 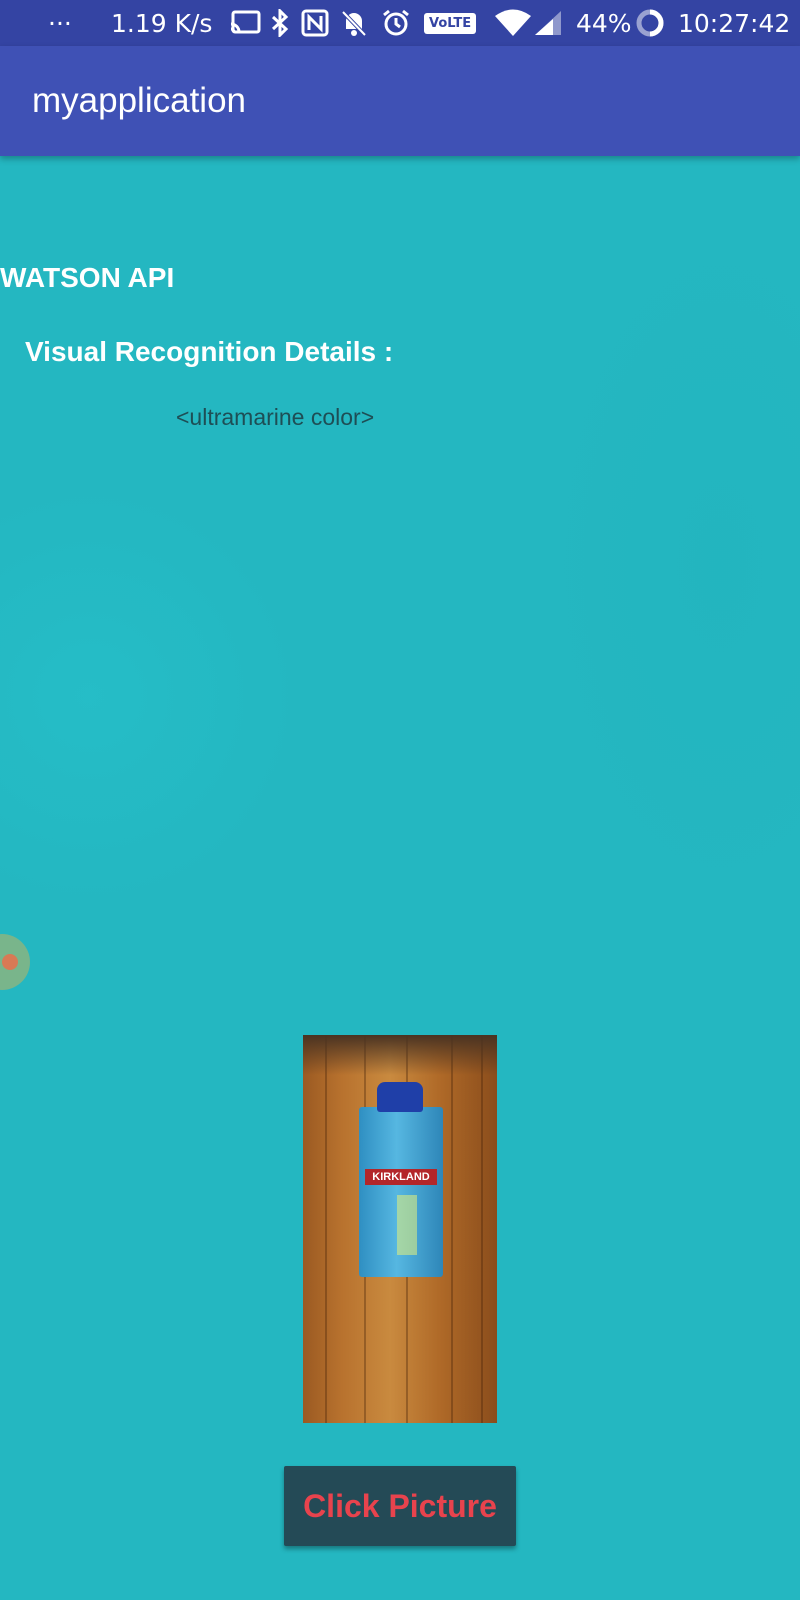 What do you see at coordinates (513, 23) in the screenshot?
I see `wifi-icon` at bounding box center [513, 23].